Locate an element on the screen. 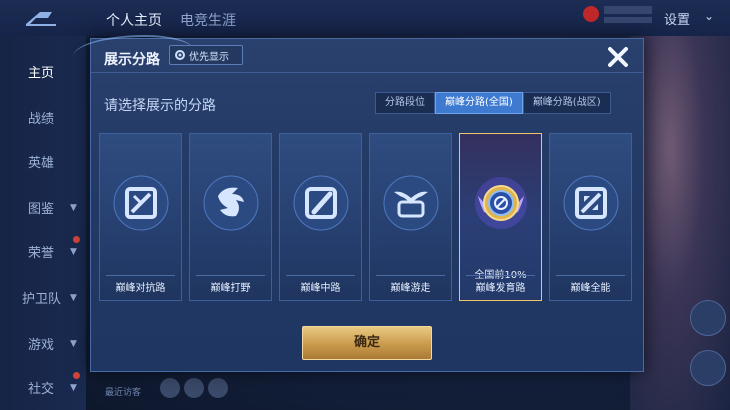 The height and width of the screenshot is (410, 730). lane-card-label: 巅峰全能 is located at coordinates (590, 288).